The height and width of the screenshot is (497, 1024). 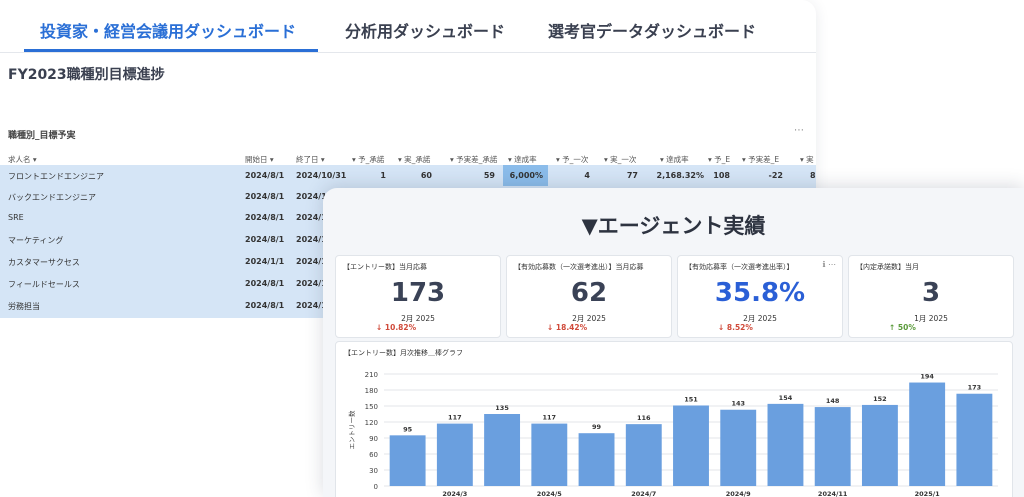 What do you see at coordinates (931, 293) in the screenshot?
I see `kpi-value: 3` at bounding box center [931, 293].